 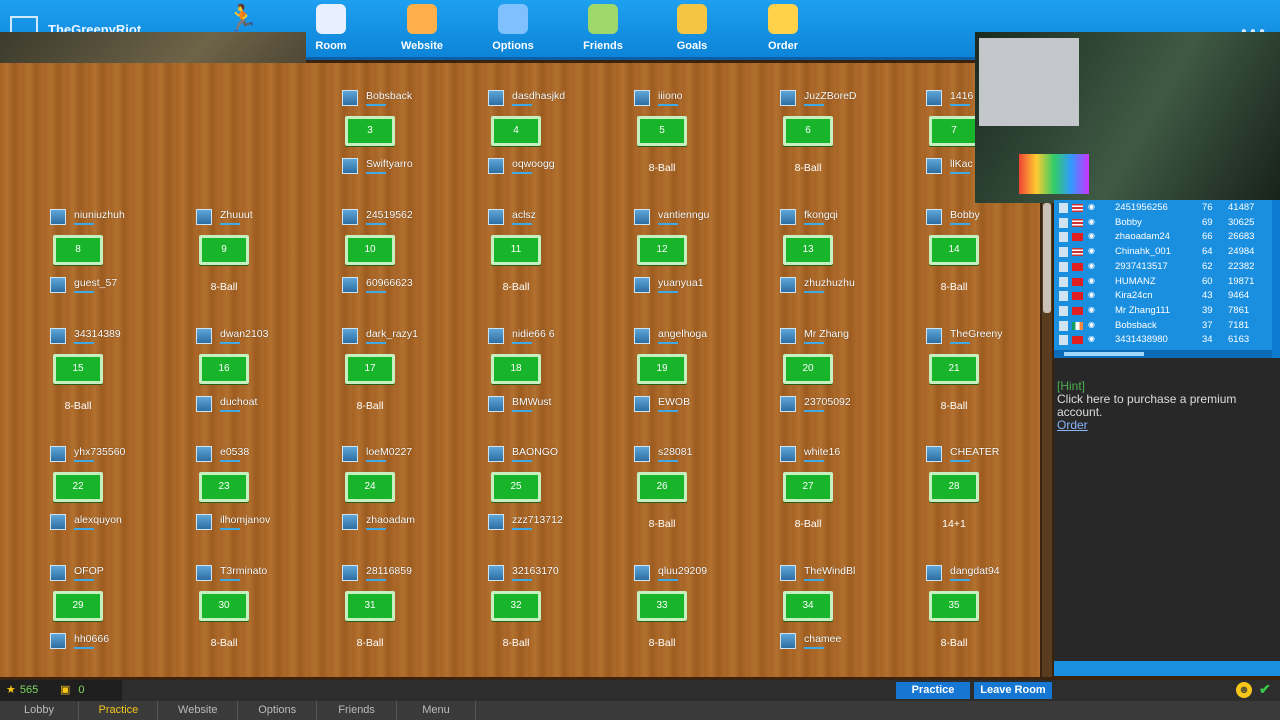 I want to click on player-bottom: 60966623, so click(x=392, y=286).